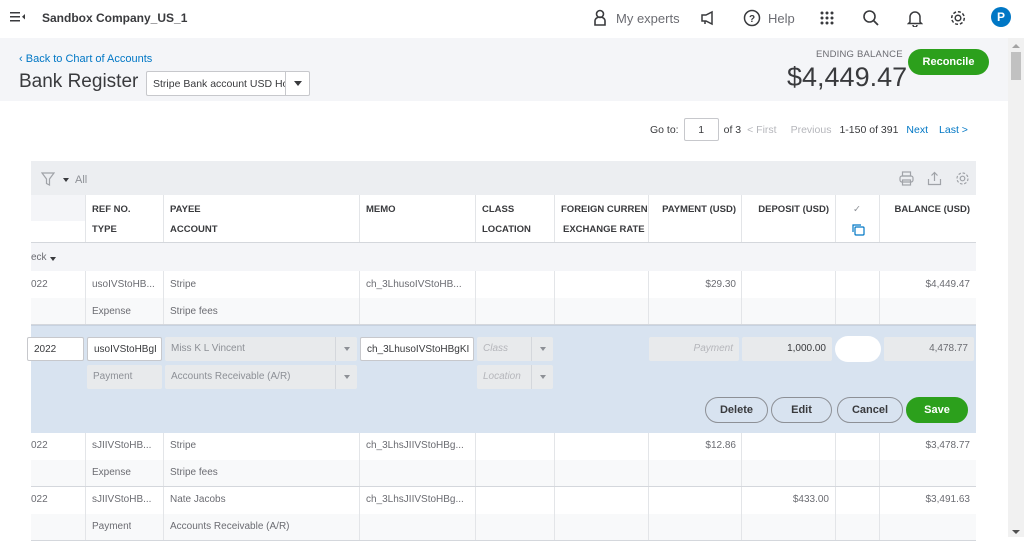  I want to click on col-ref-no: REF NO., so click(111, 209).